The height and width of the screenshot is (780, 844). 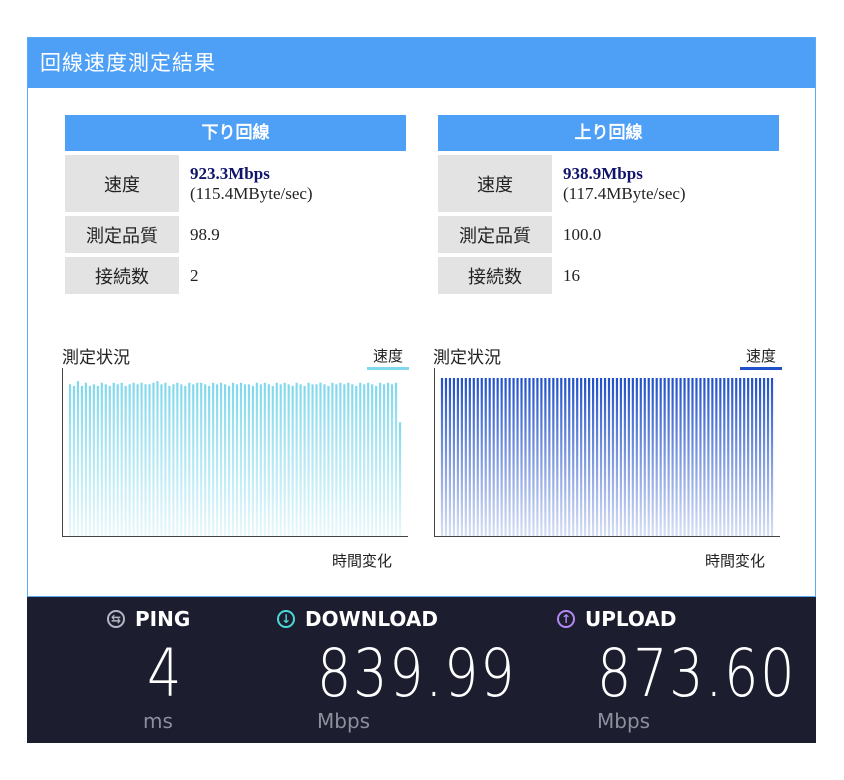 What do you see at coordinates (624, 721) in the screenshot?
I see `upload-metric-unit: Mbps` at bounding box center [624, 721].